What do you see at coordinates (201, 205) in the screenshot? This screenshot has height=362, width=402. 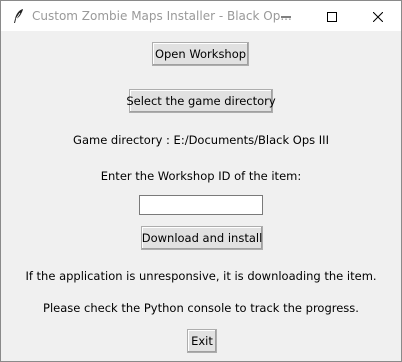 I see `workshop-id-input` at bounding box center [201, 205].